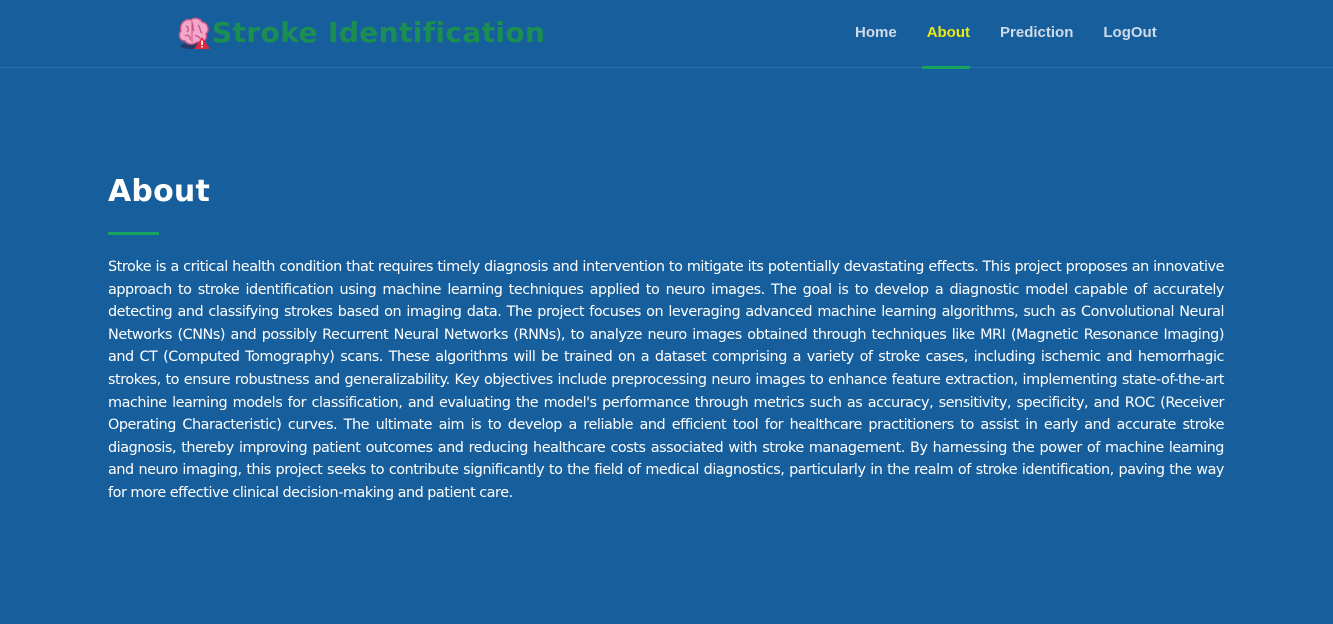  I want to click on brain-alert-icon, so click(194, 33).